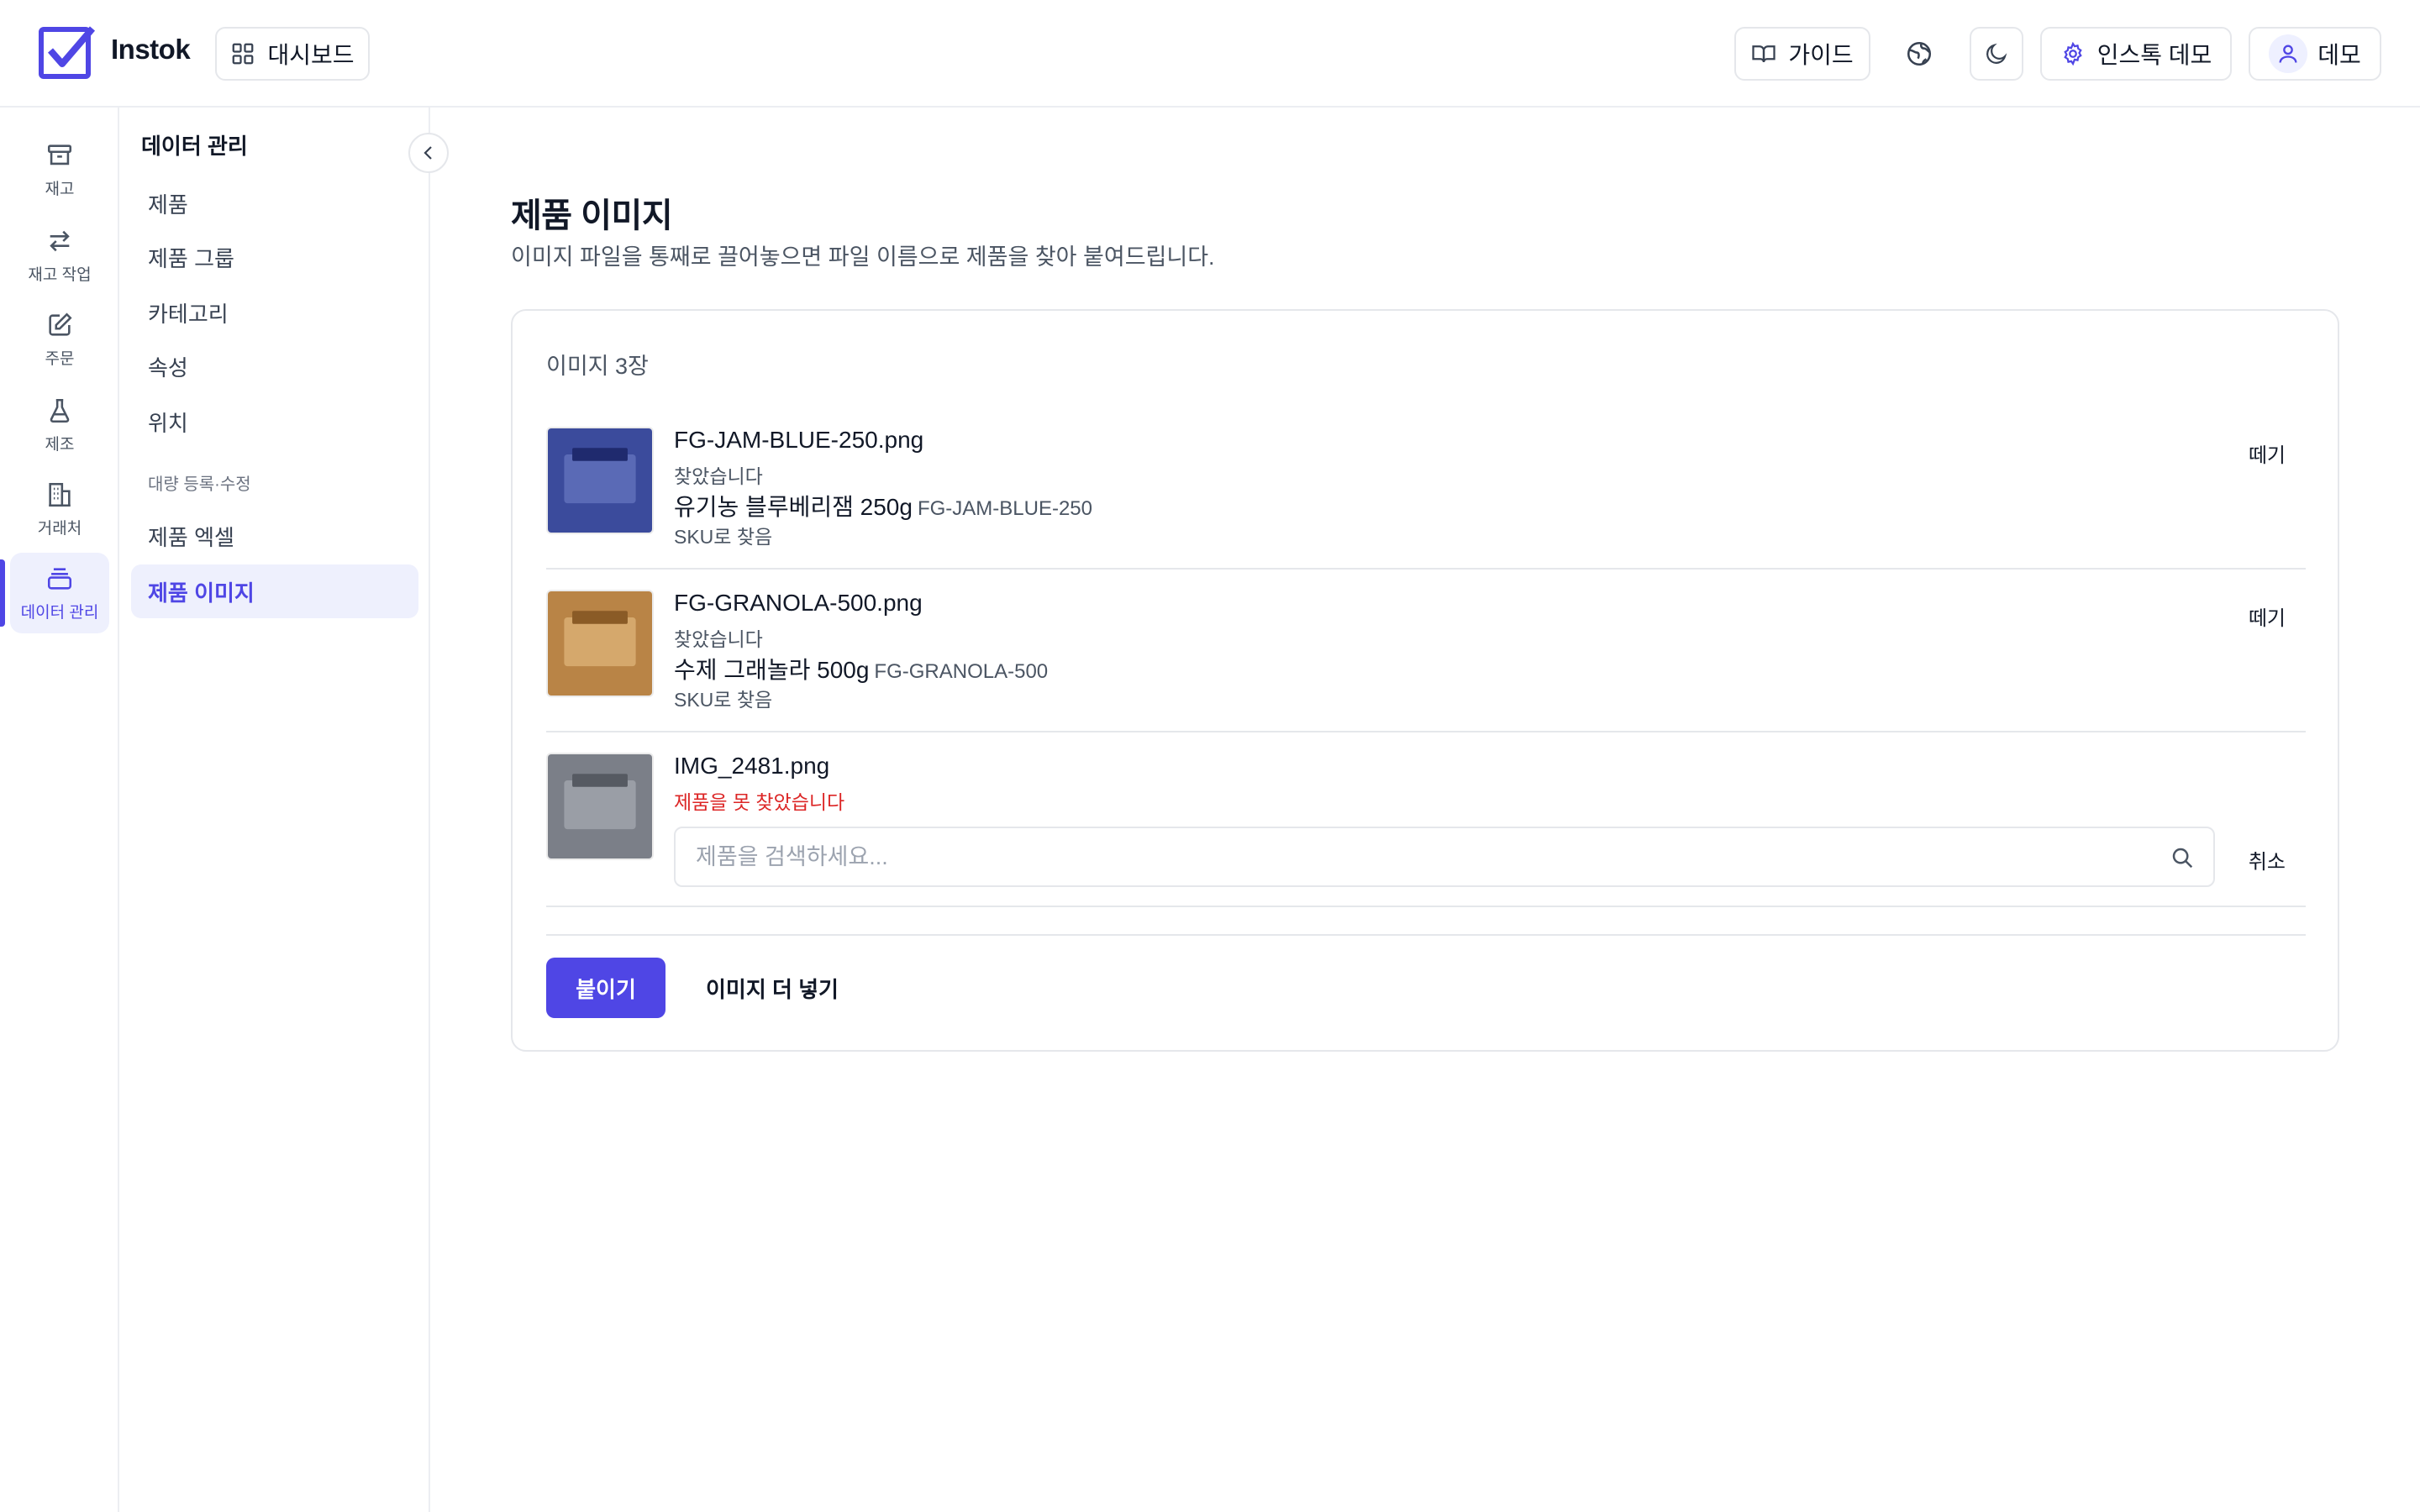 The image size is (2420, 1512). I want to click on icon-rail: 재고 재고 작업 주문 제조 거래처 데이터 관리, so click(60, 810).